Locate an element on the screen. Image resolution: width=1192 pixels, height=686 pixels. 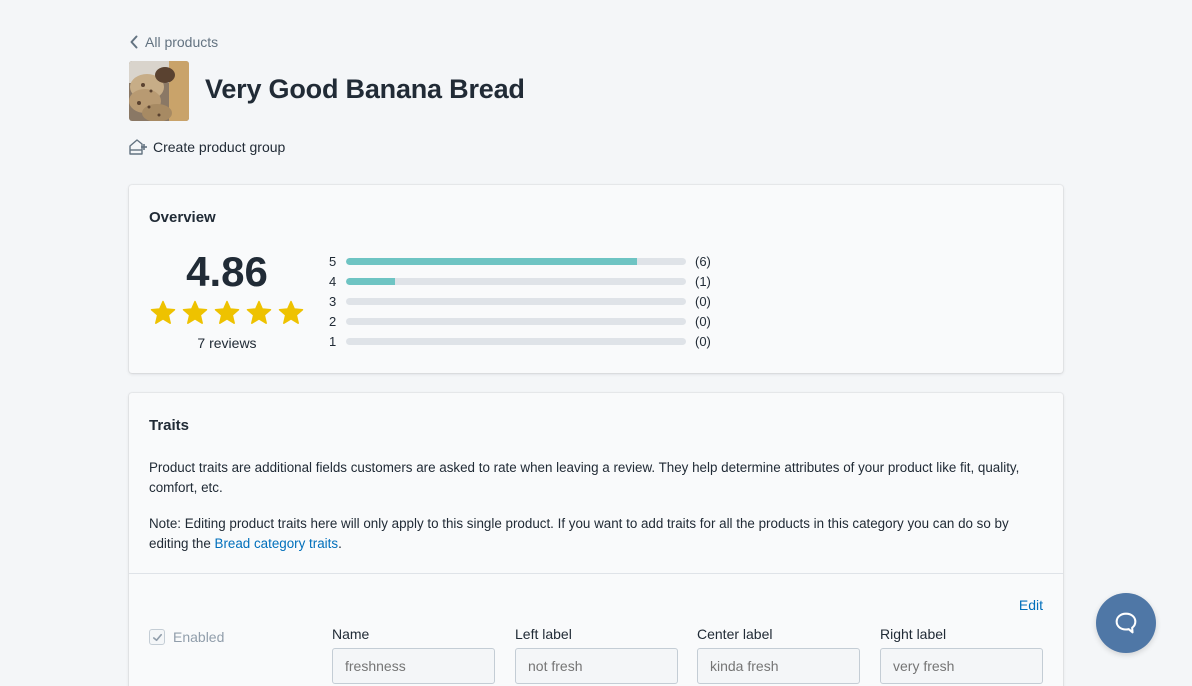
reviews-count: 7 reviews is located at coordinates (227, 343).